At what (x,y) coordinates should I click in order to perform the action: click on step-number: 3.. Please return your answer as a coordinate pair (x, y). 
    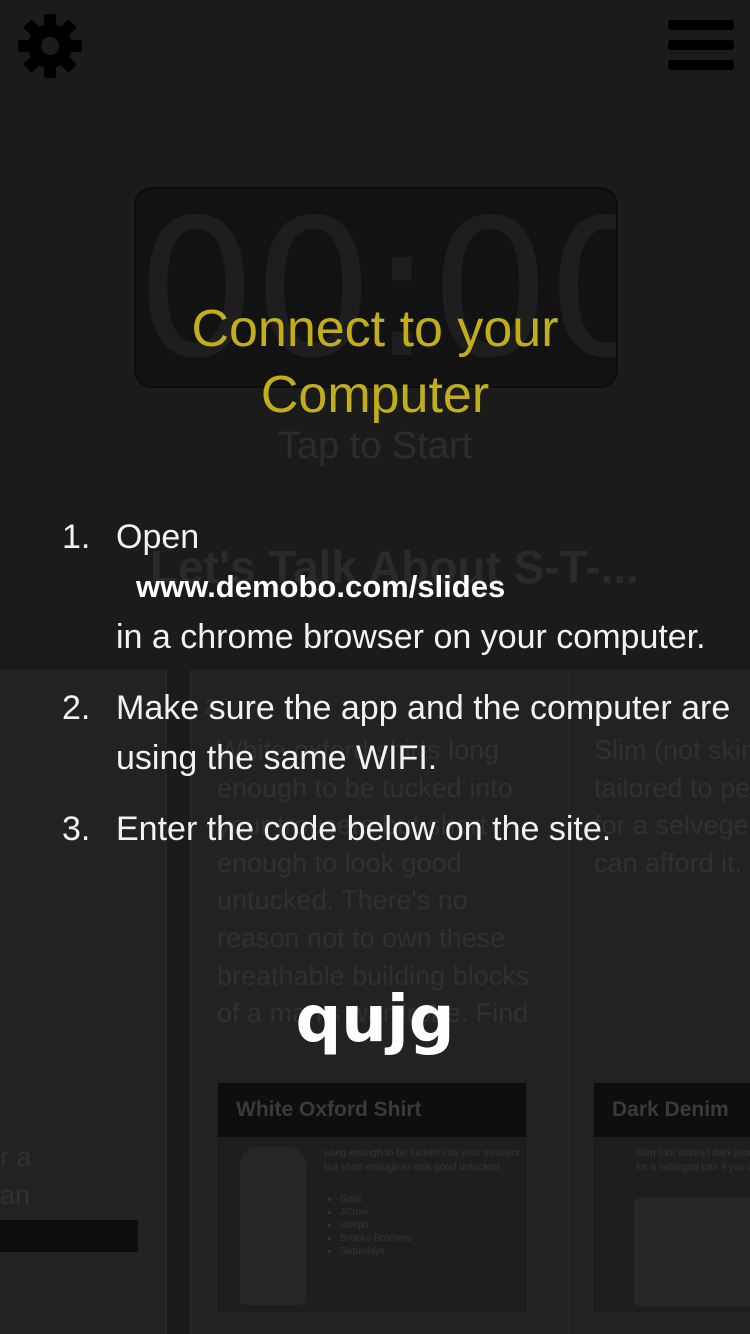
    Looking at the image, I should click on (76, 829).